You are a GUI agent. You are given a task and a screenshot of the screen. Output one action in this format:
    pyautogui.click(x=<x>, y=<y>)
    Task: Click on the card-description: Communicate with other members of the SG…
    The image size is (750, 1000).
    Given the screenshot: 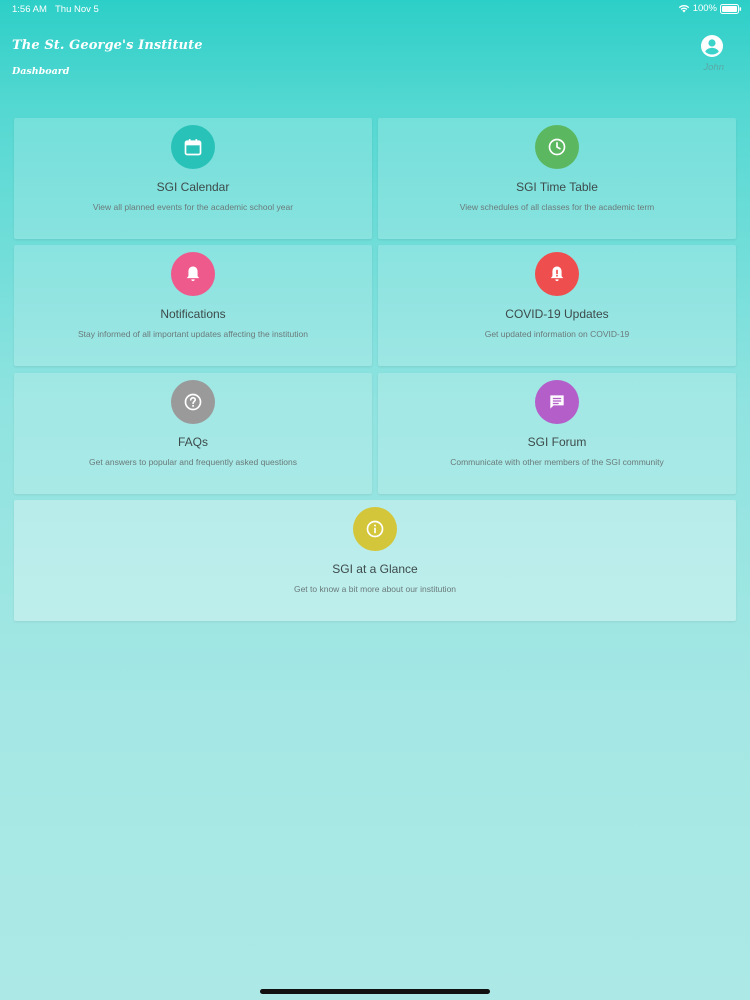 What is the action you would take?
    pyautogui.click(x=557, y=462)
    